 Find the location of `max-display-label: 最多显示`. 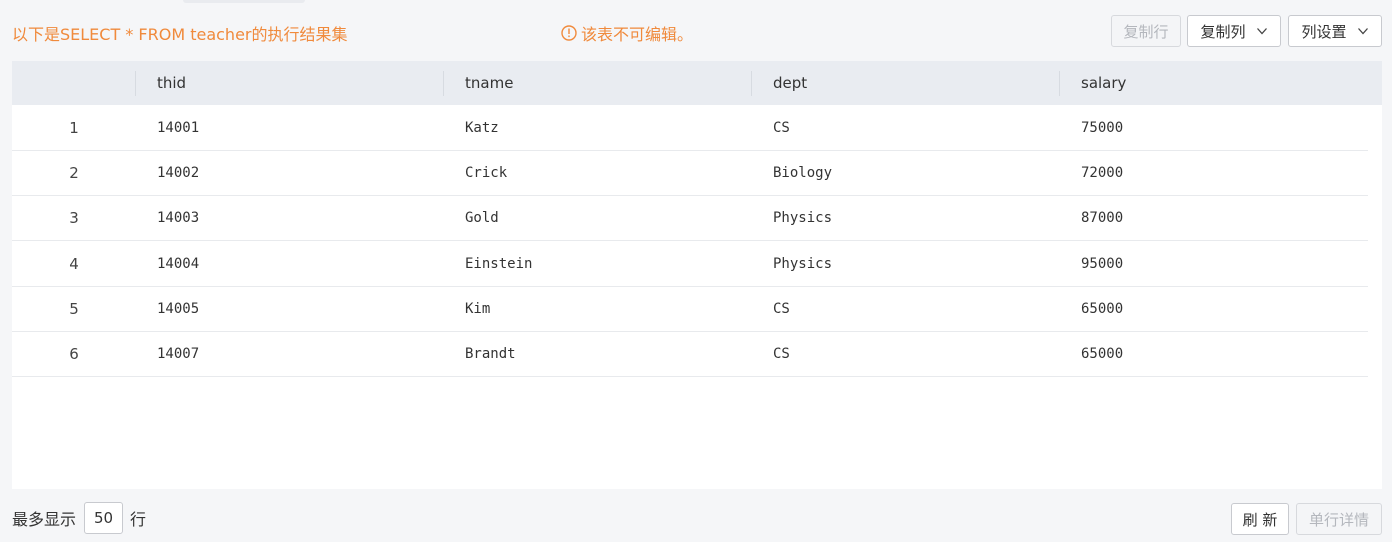

max-display-label: 最多显示 is located at coordinates (44, 519).